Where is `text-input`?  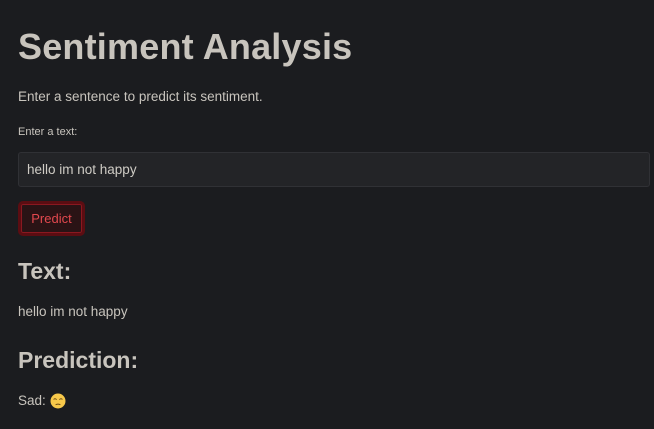
text-input is located at coordinates (334, 169).